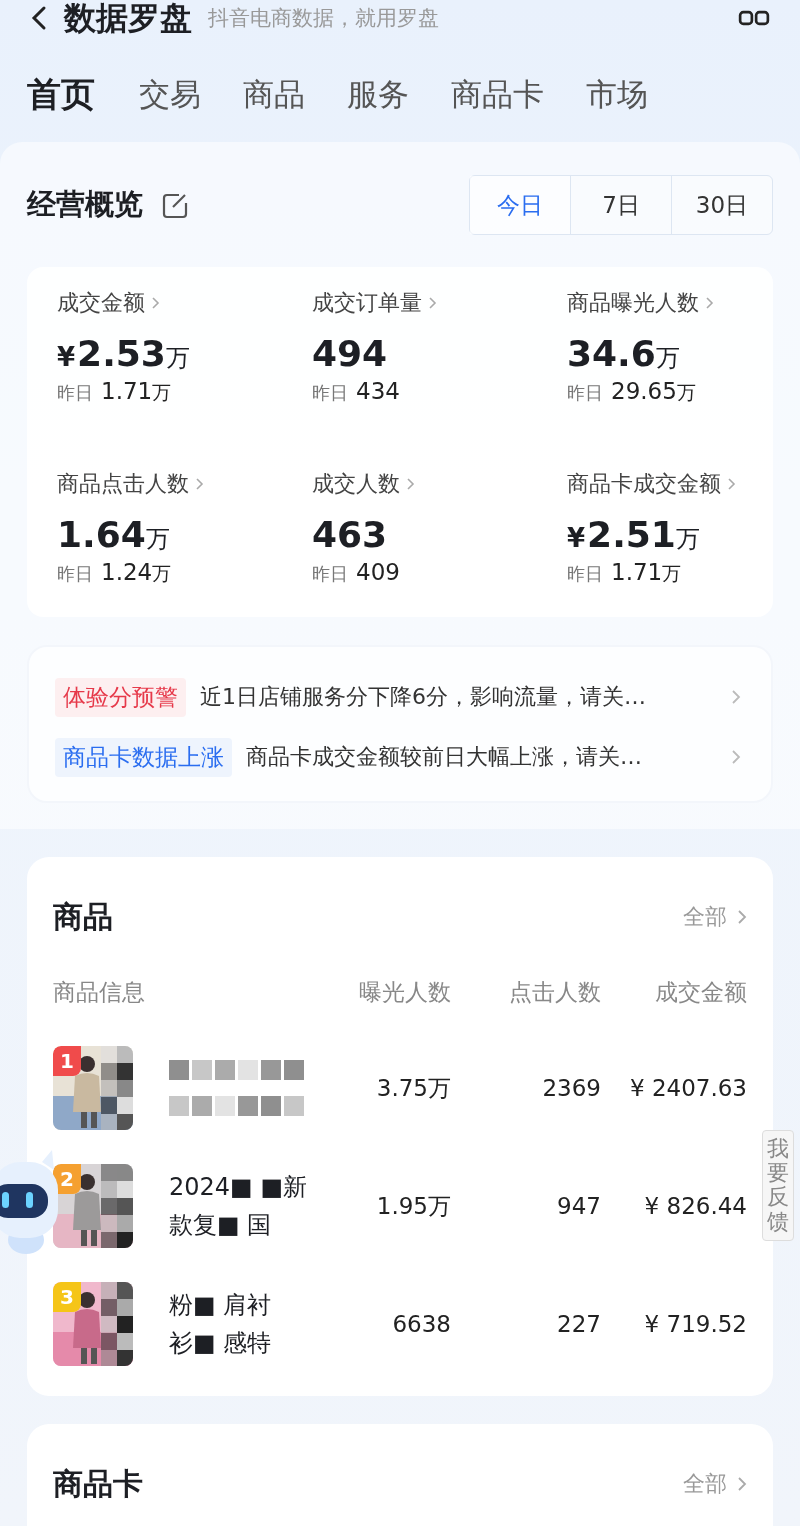 Image resolution: width=800 pixels, height=1526 pixels. Describe the element at coordinates (644, 484) in the screenshot. I see `metric-label: 商品卡成交金额` at that location.